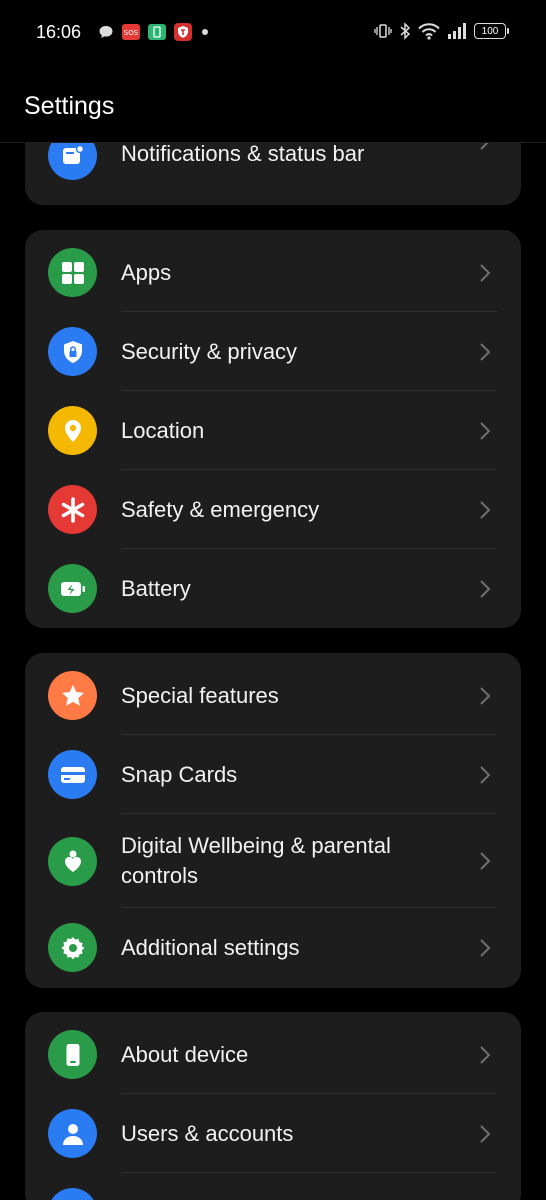  What do you see at coordinates (273, 1186) in the screenshot?
I see `settings-item-next-partial` at bounding box center [273, 1186].